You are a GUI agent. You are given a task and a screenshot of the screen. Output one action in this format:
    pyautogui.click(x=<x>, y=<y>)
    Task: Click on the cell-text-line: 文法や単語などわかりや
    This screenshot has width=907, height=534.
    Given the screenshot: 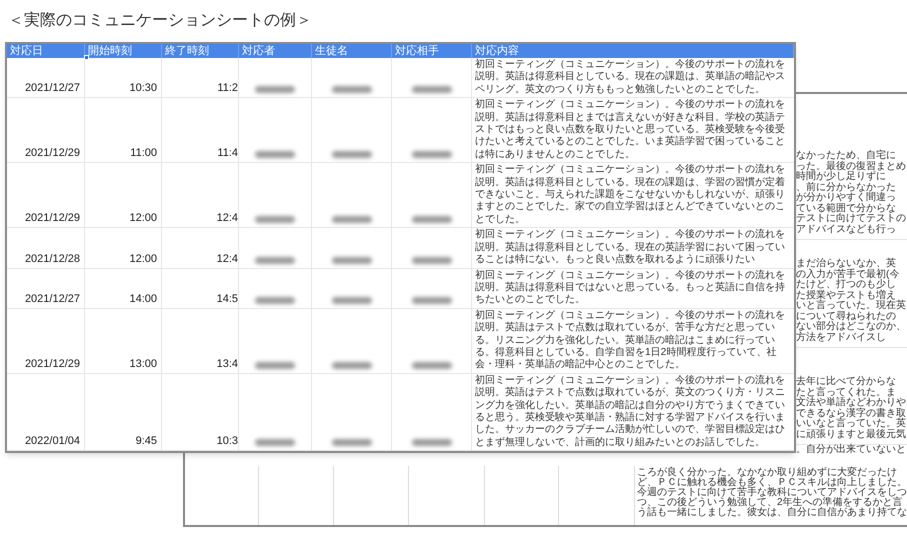 What is the action you would take?
    pyautogui.click(x=851, y=403)
    